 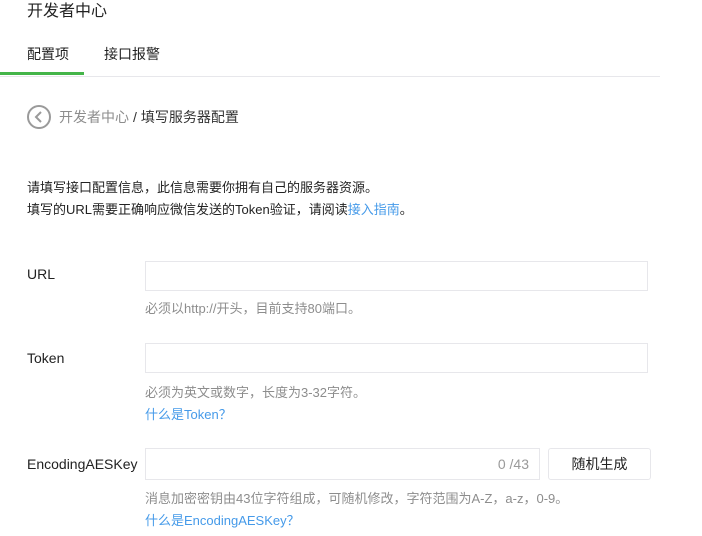 I want to click on chevron-left-circle-icon, so click(x=38, y=117).